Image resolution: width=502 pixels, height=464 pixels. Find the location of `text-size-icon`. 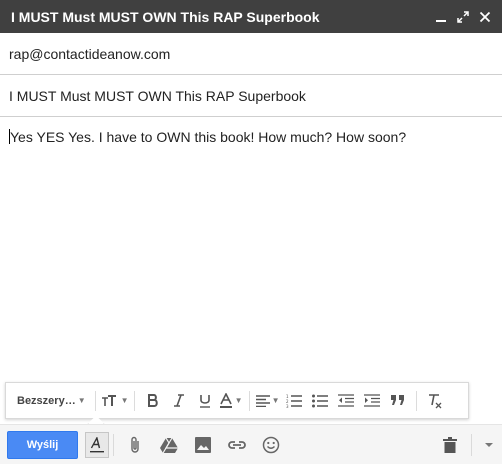

text-size-icon is located at coordinates (108, 400).